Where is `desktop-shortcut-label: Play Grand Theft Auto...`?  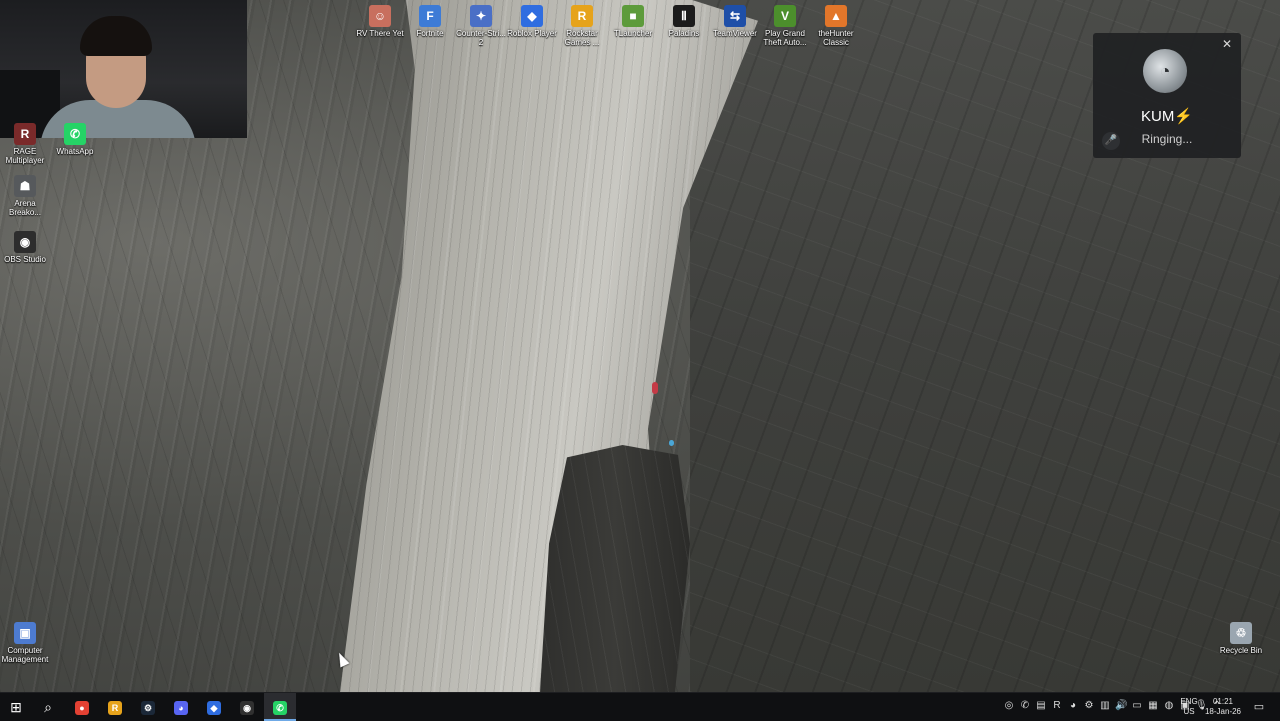
desktop-shortcut-label: Play Grand Theft Auto... is located at coordinates (785, 38).